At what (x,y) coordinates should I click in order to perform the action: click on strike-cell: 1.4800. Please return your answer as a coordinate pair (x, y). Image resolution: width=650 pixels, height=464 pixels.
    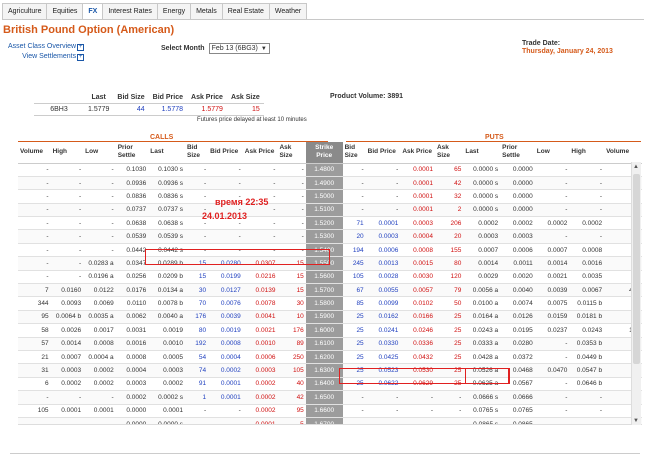
    Looking at the image, I should click on (324, 170).